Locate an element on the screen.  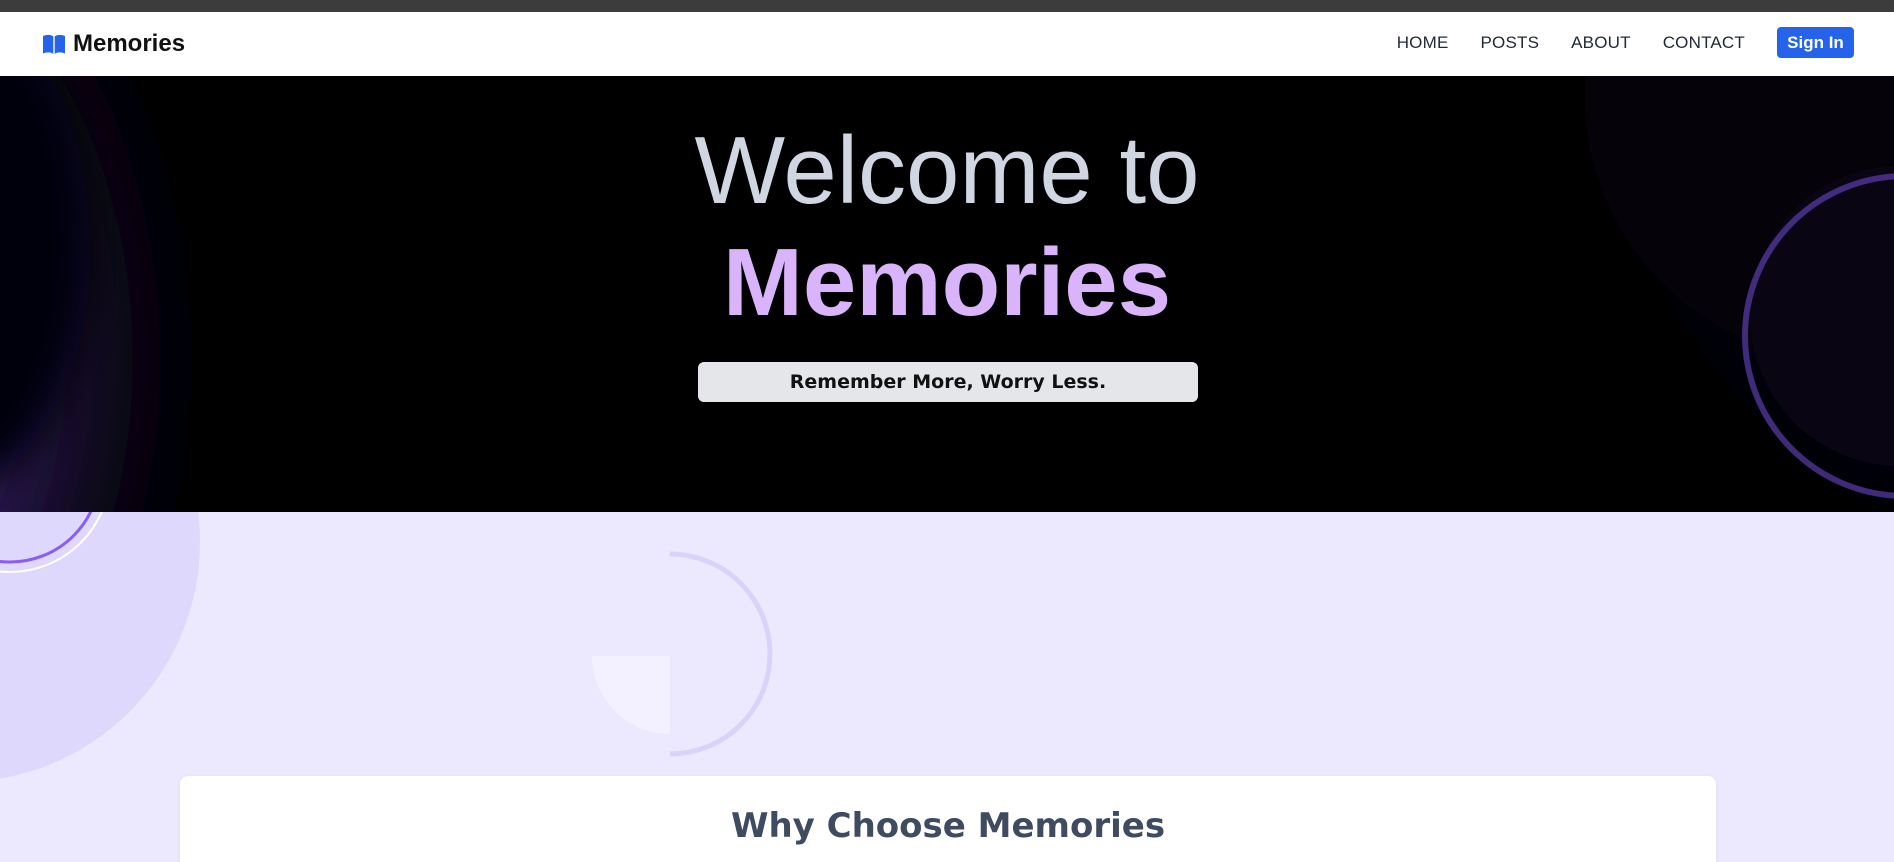
features-card: Why Choose Memories is located at coordinates (948, 819).